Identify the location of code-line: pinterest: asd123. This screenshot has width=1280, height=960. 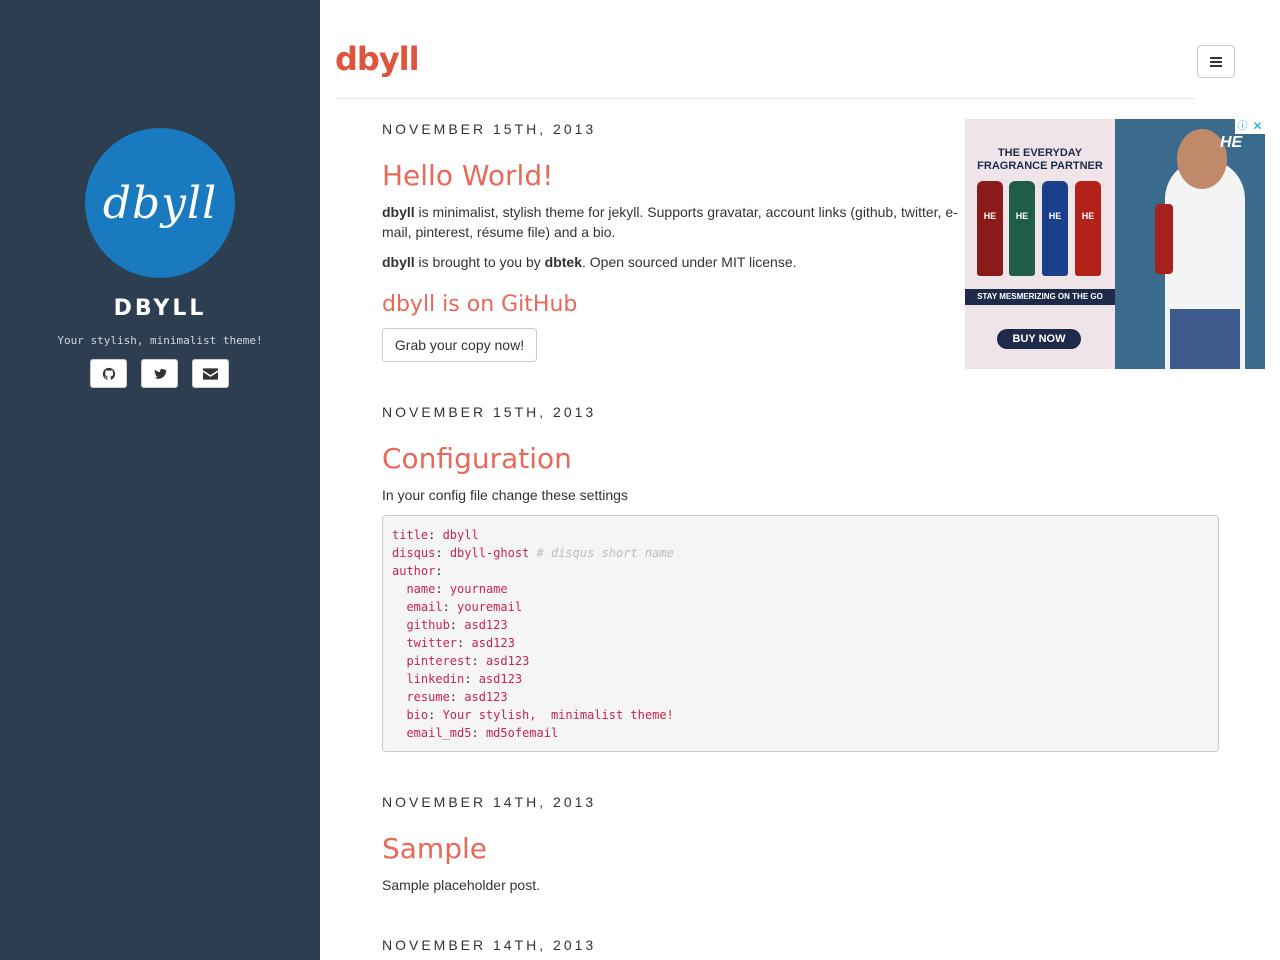
(800, 661).